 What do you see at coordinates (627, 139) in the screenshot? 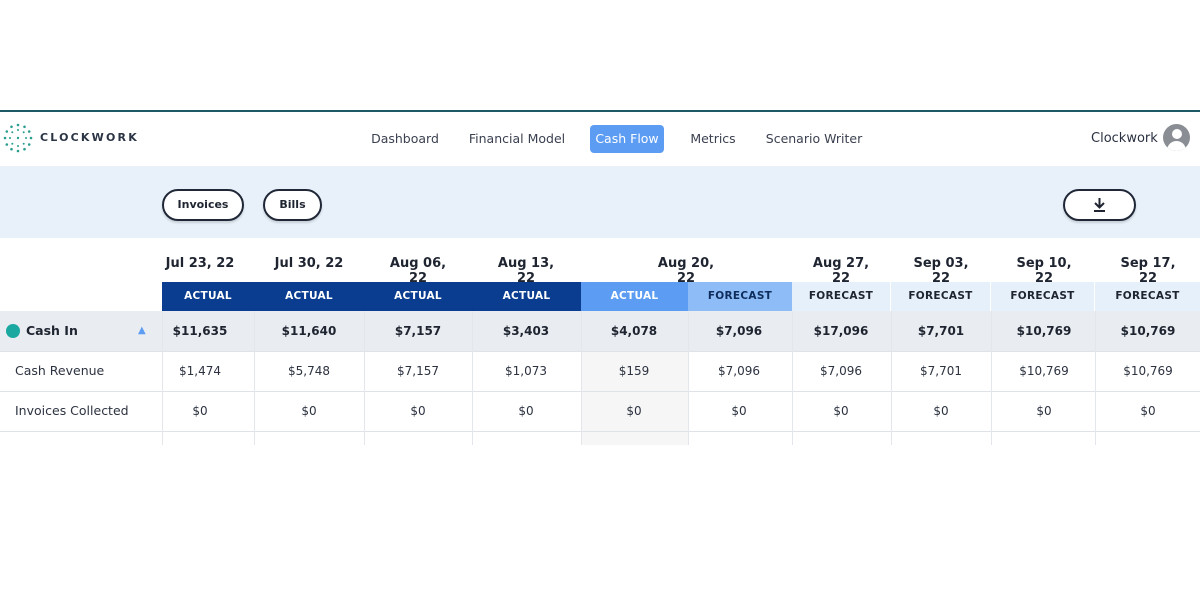
I see `nav-cash-flow: Cash Flow` at bounding box center [627, 139].